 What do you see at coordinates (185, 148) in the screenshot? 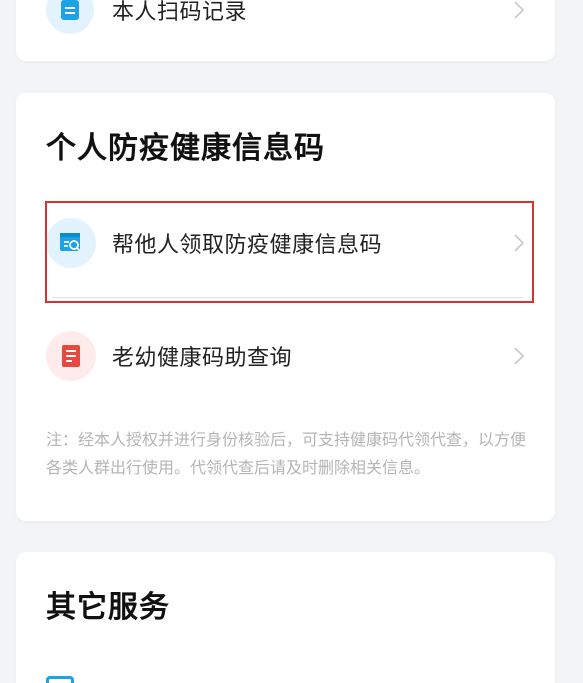
I see `section-title-health: 个人防疫健康信息码` at bounding box center [185, 148].